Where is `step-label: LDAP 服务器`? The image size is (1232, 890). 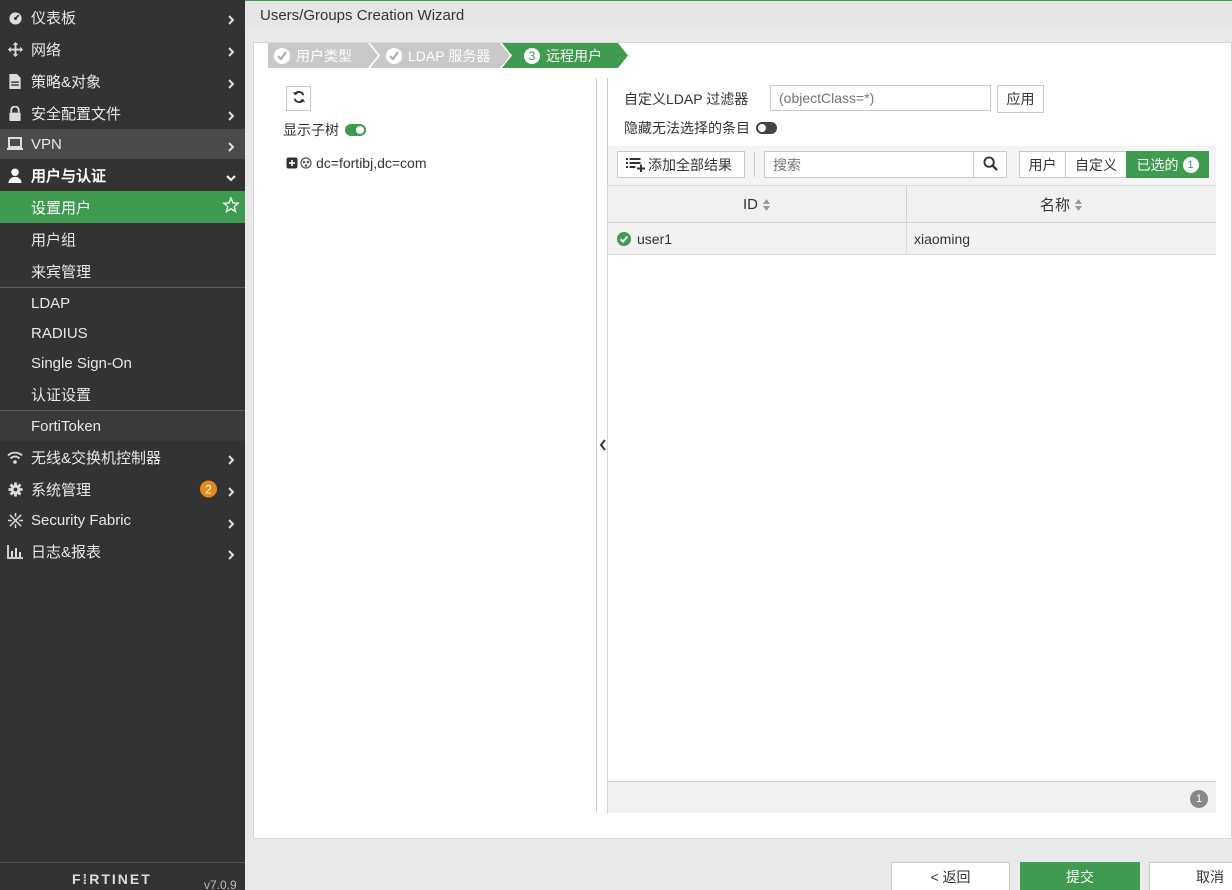 step-label: LDAP 服务器 is located at coordinates (449, 55).